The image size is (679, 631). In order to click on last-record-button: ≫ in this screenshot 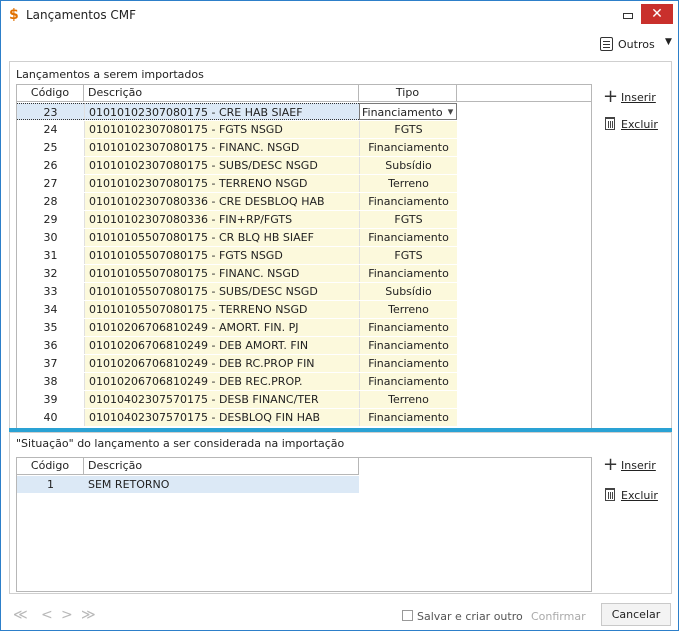, I will do `click(88, 615)`.